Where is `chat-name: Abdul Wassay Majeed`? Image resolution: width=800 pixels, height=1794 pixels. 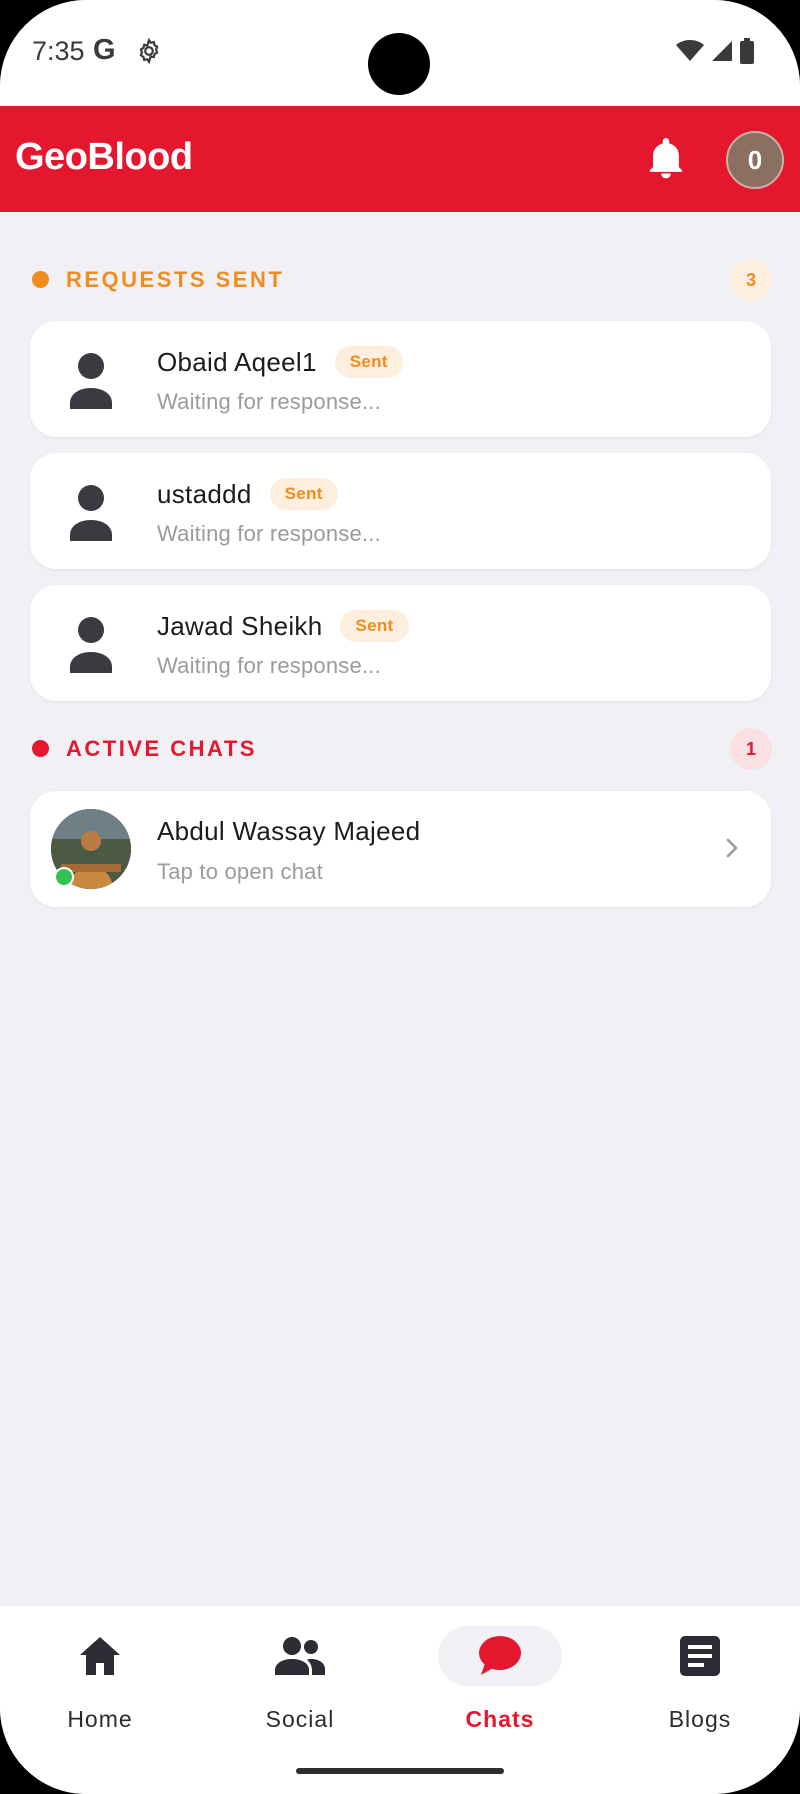
chat-name: Abdul Wassay Majeed is located at coordinates (289, 831).